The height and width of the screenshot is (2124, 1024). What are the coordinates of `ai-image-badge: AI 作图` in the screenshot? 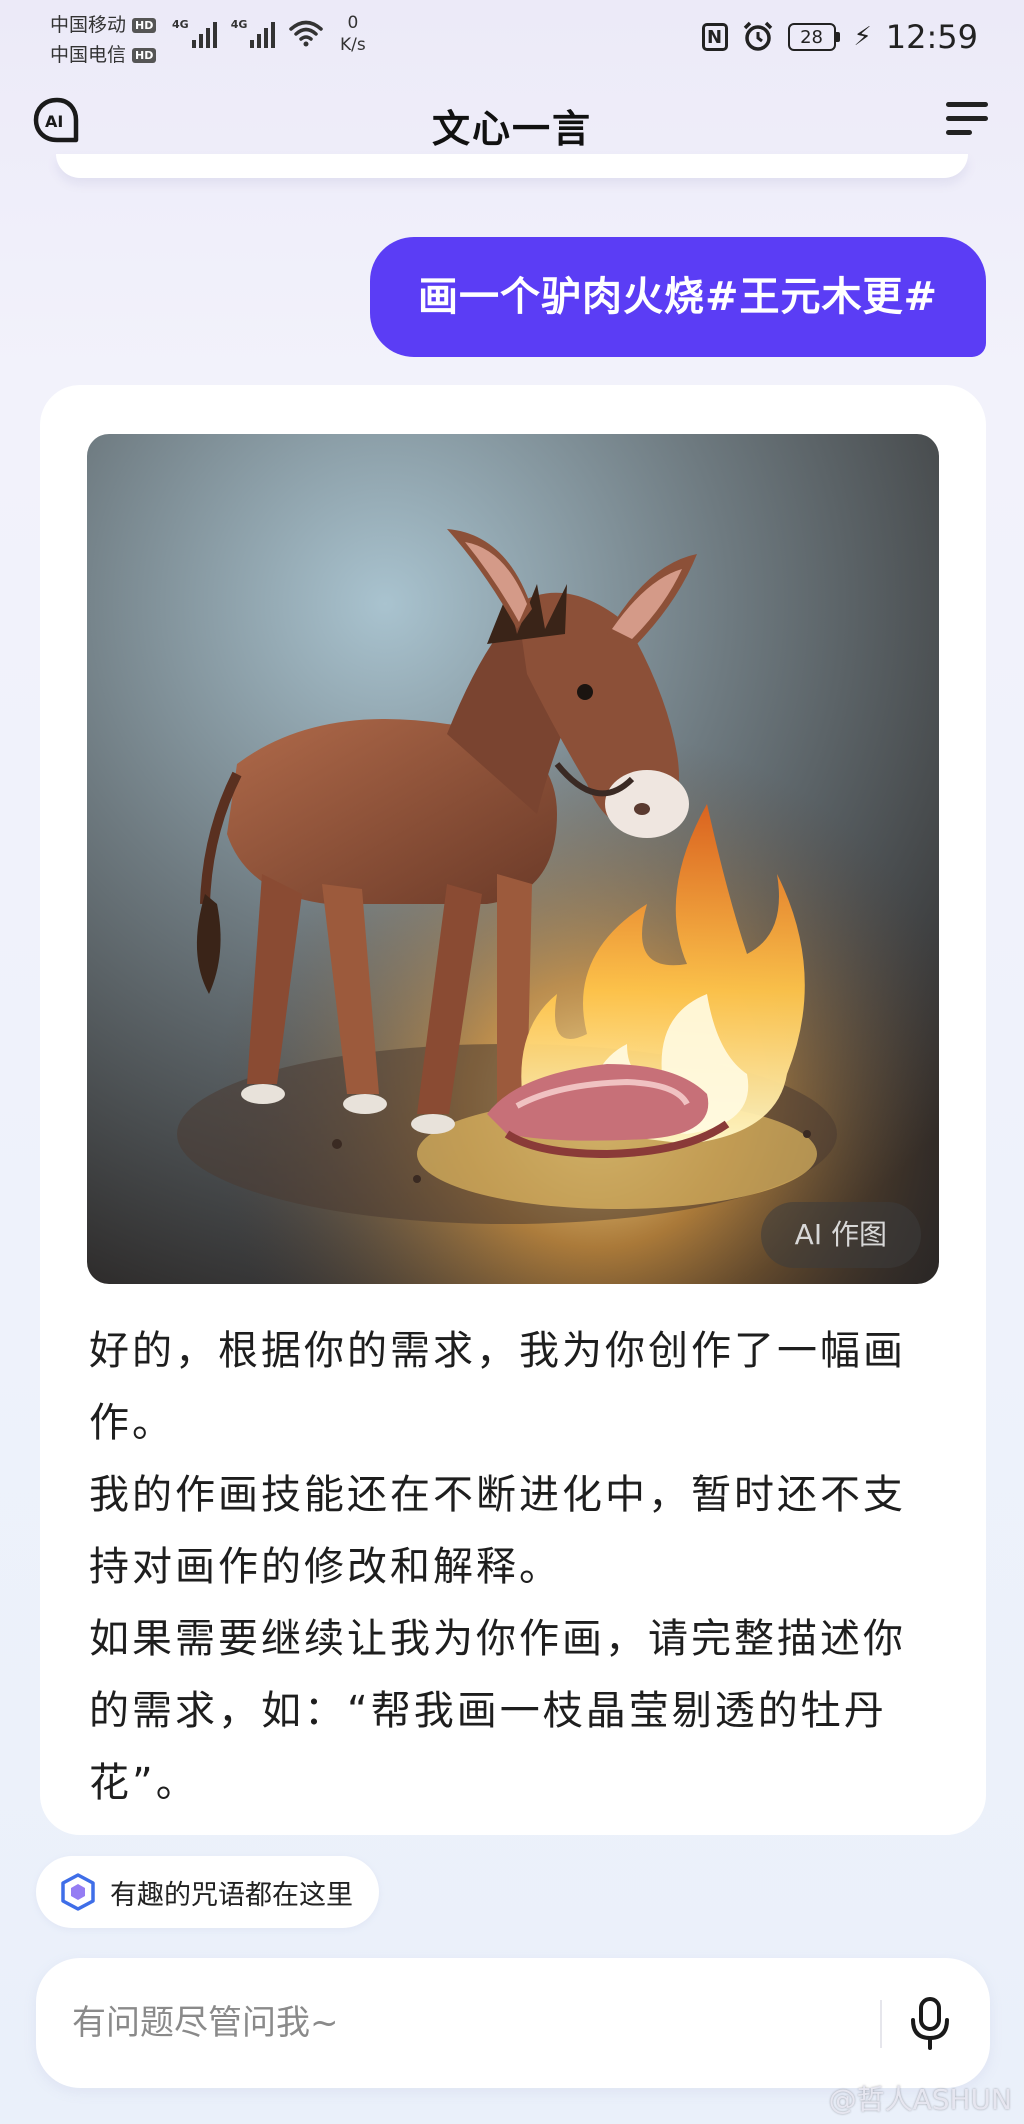 It's located at (840, 1235).